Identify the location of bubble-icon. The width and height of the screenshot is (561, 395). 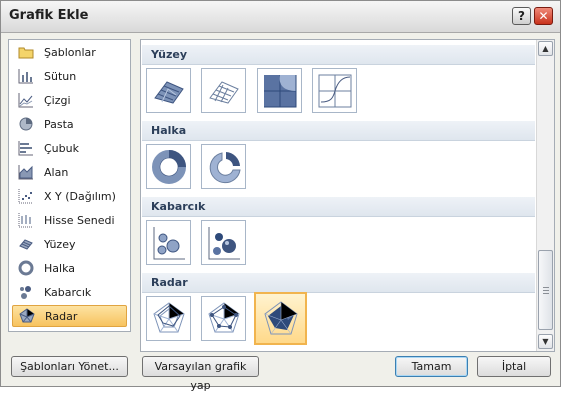
(168, 242).